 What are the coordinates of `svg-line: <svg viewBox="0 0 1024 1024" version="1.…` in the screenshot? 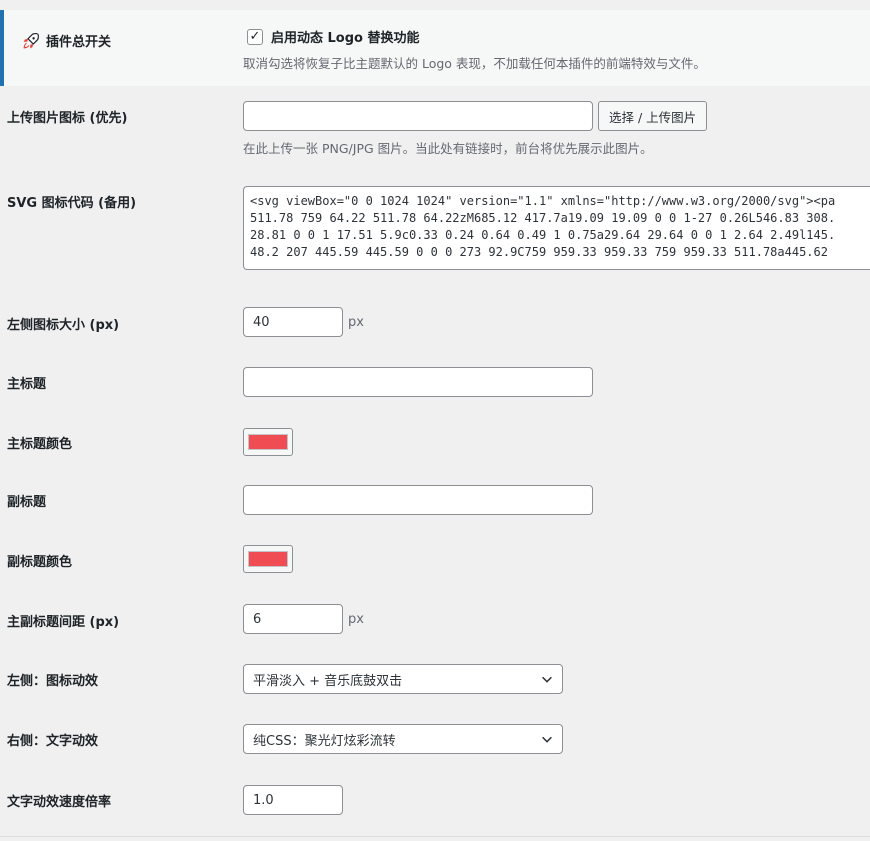 It's located at (543, 201).